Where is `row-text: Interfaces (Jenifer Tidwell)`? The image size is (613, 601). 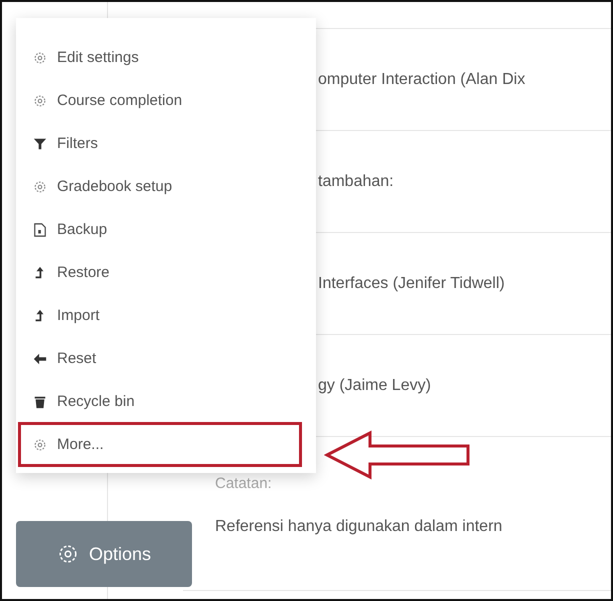
row-text: Interfaces (Jenifer Tidwell) is located at coordinates (411, 283).